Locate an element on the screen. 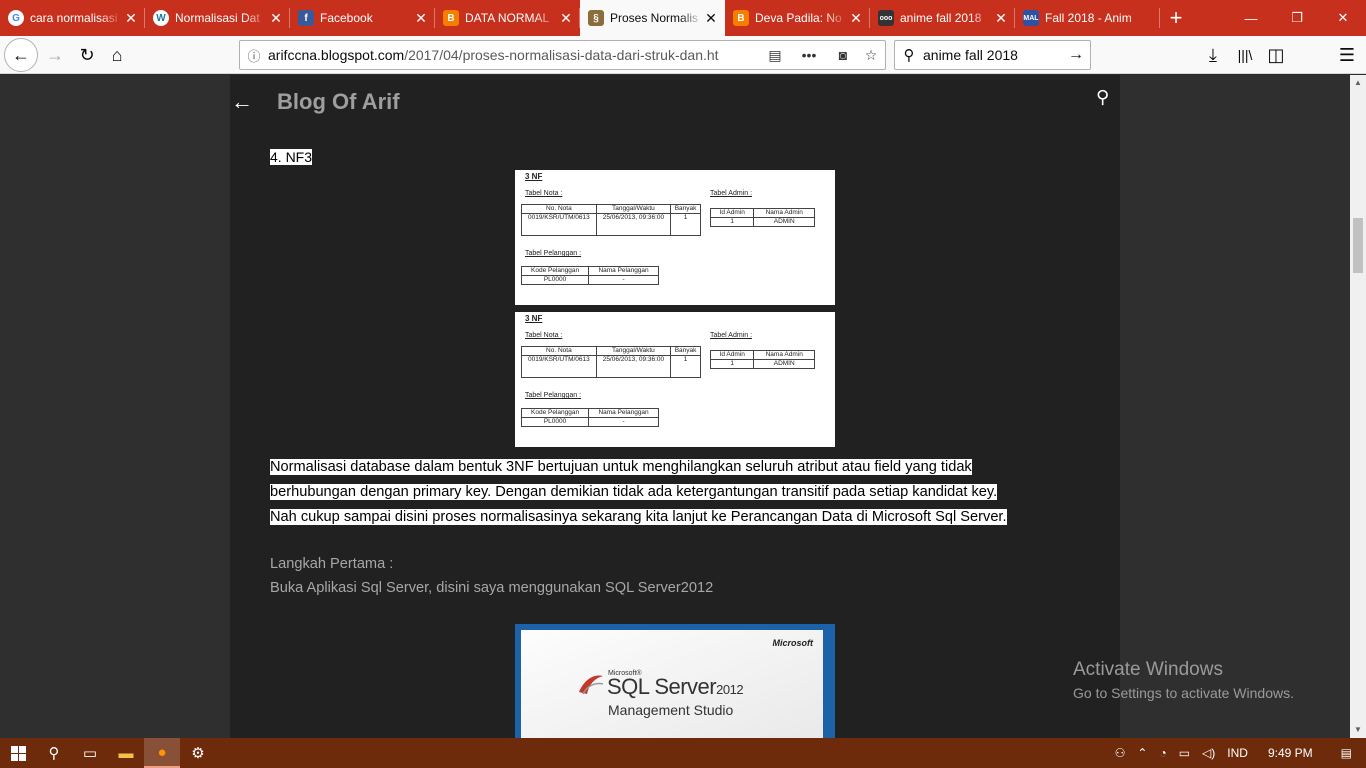 The height and width of the screenshot is (768, 1366). library-icon: |||\ is located at coordinates (1245, 55).